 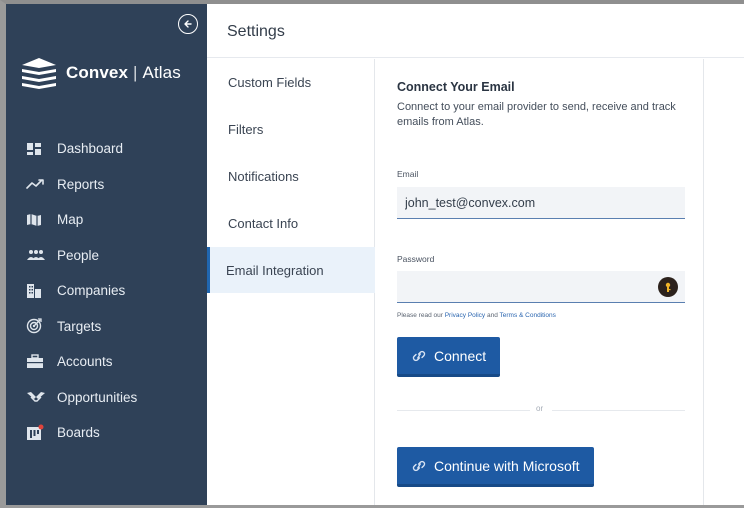 What do you see at coordinates (37, 220) in the screenshot?
I see `map-icon` at bounding box center [37, 220].